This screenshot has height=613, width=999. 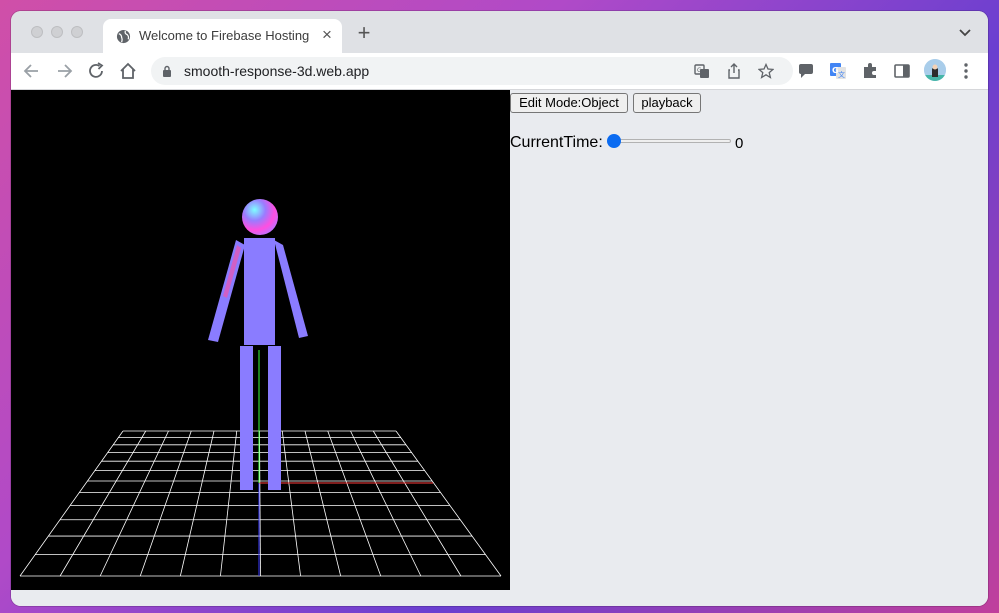 I want to click on head, so click(x=260, y=217).